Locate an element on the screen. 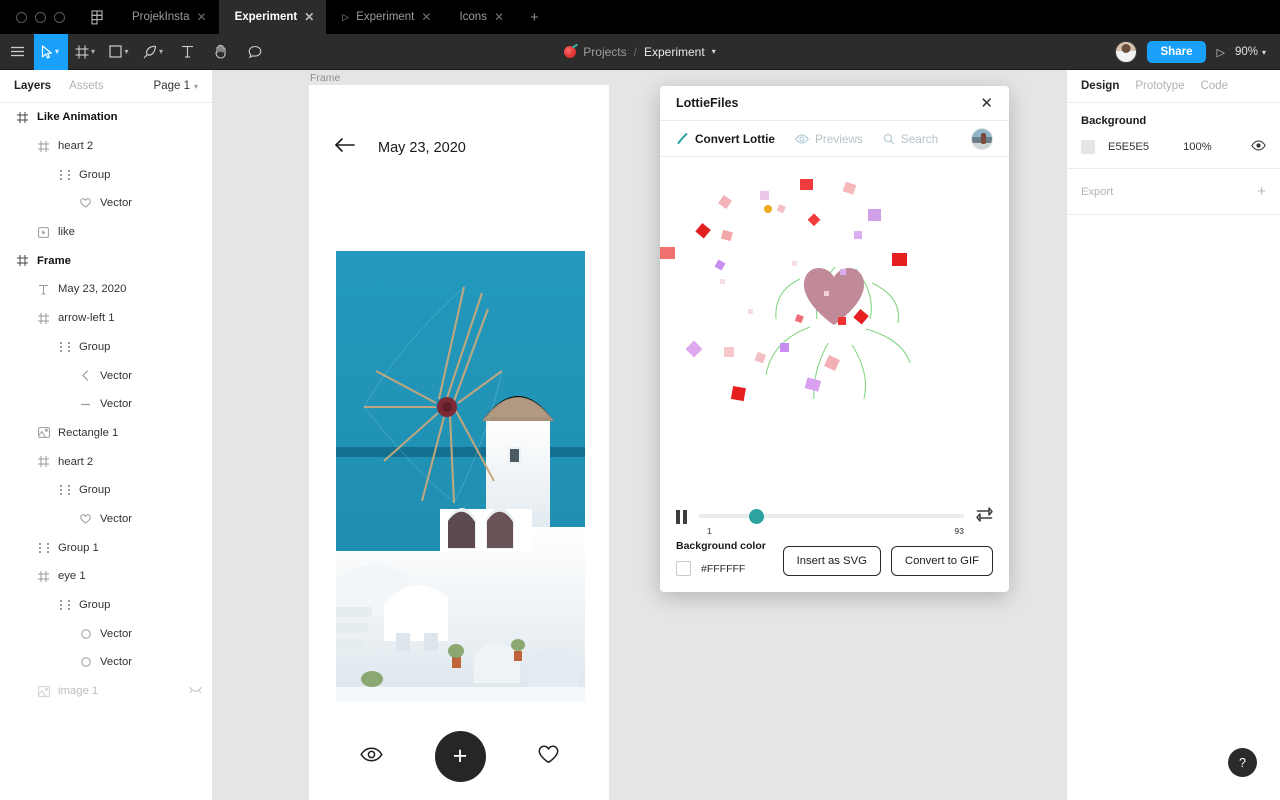  user-avatar is located at coordinates (1125, 52).